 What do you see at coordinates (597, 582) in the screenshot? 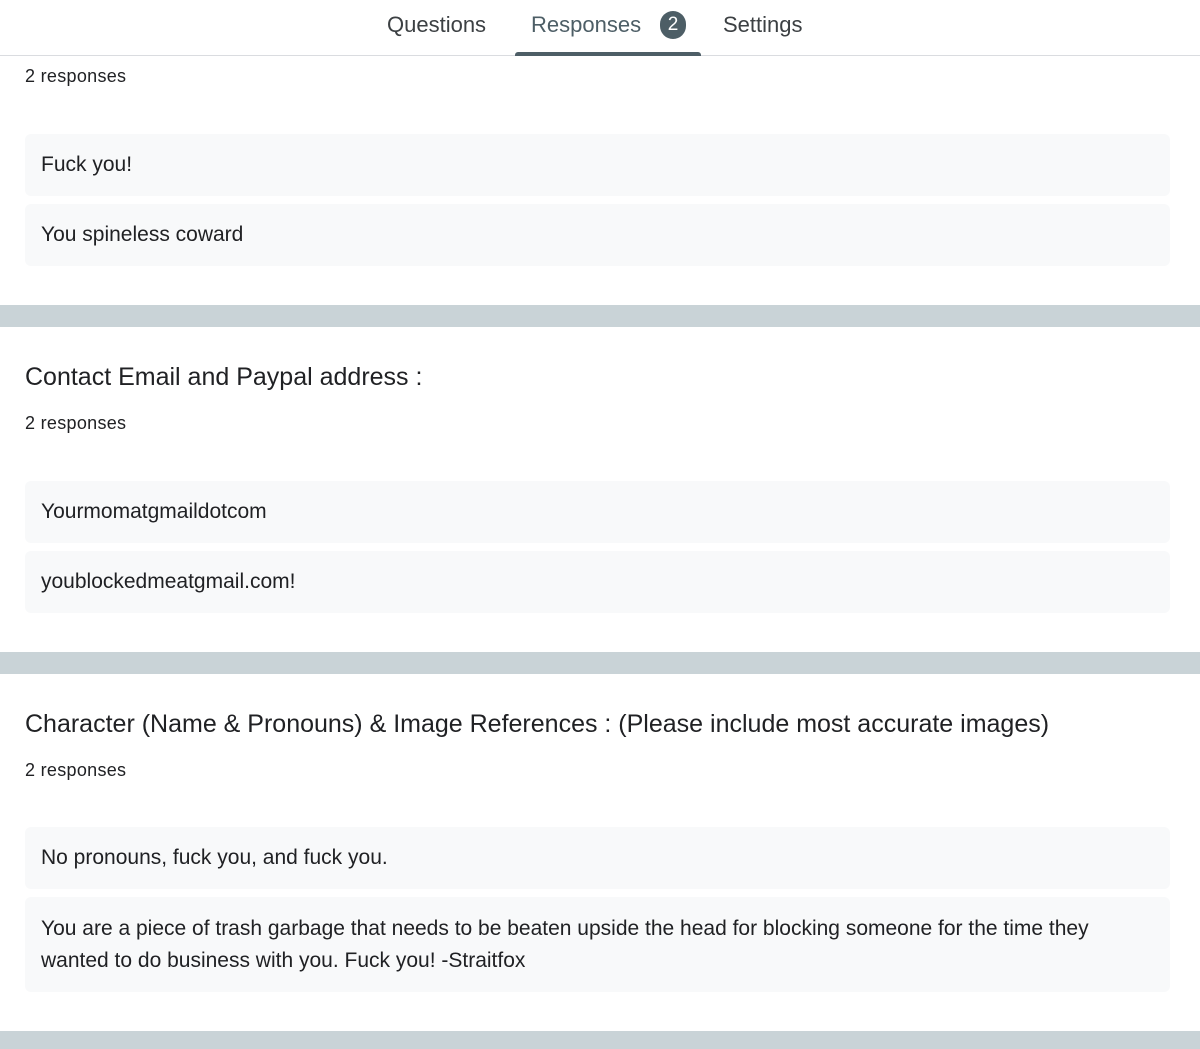
I see `response-item: youblockedmeatgmail.com!` at bounding box center [597, 582].